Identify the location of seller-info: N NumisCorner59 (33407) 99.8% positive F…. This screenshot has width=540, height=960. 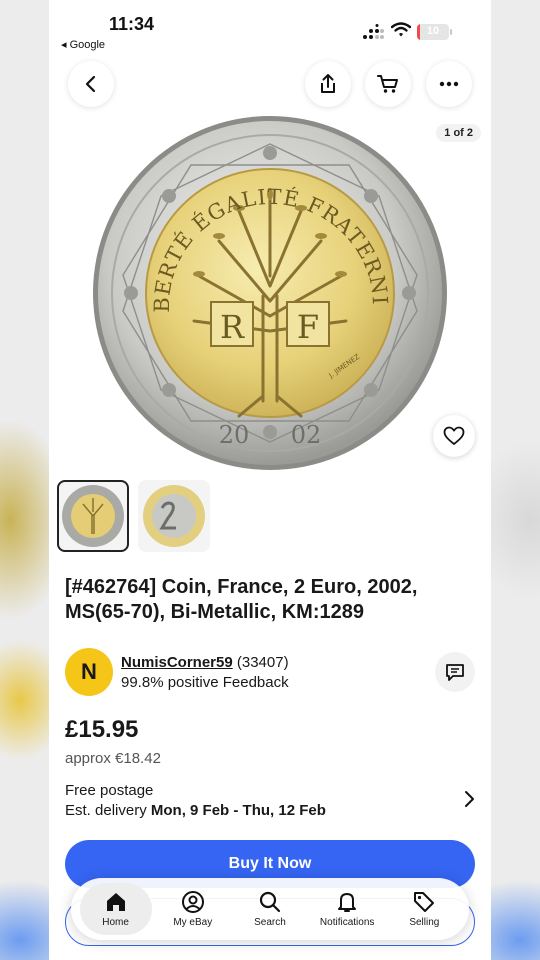
(270, 673).